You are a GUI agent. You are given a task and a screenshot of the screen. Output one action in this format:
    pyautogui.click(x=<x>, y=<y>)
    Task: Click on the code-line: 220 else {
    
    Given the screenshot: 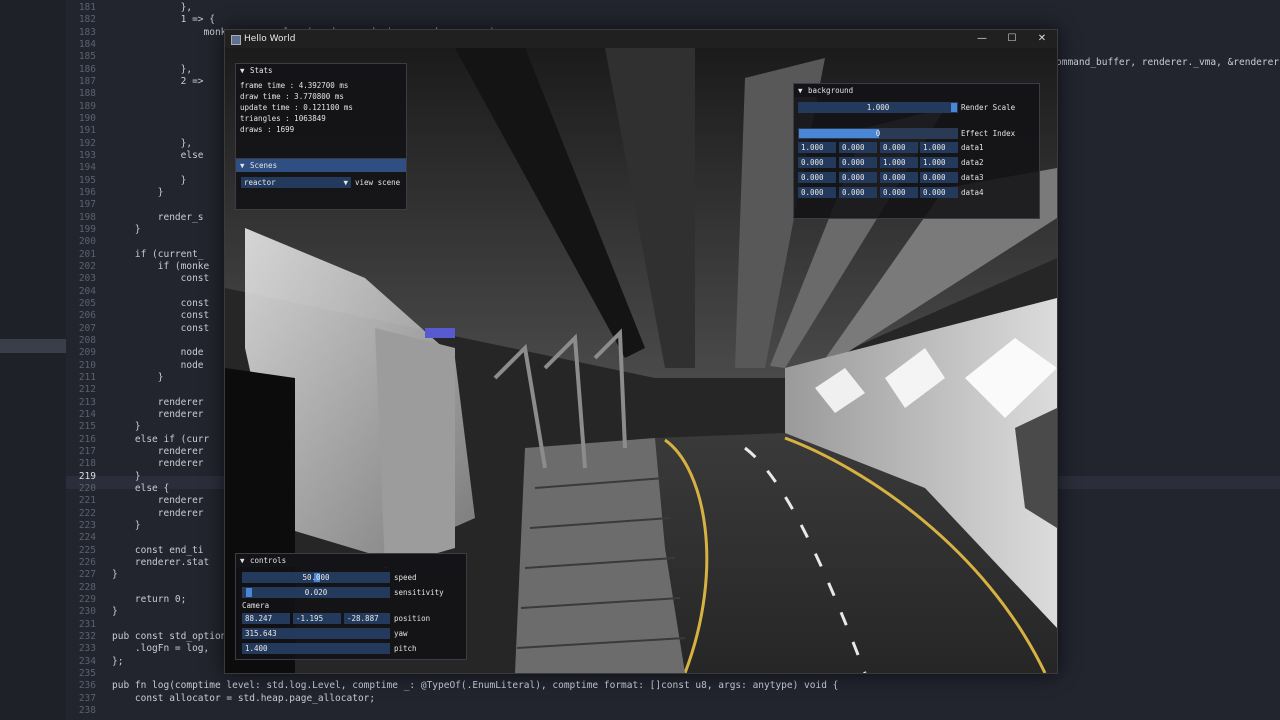 What is the action you would take?
    pyautogui.click(x=84, y=489)
    